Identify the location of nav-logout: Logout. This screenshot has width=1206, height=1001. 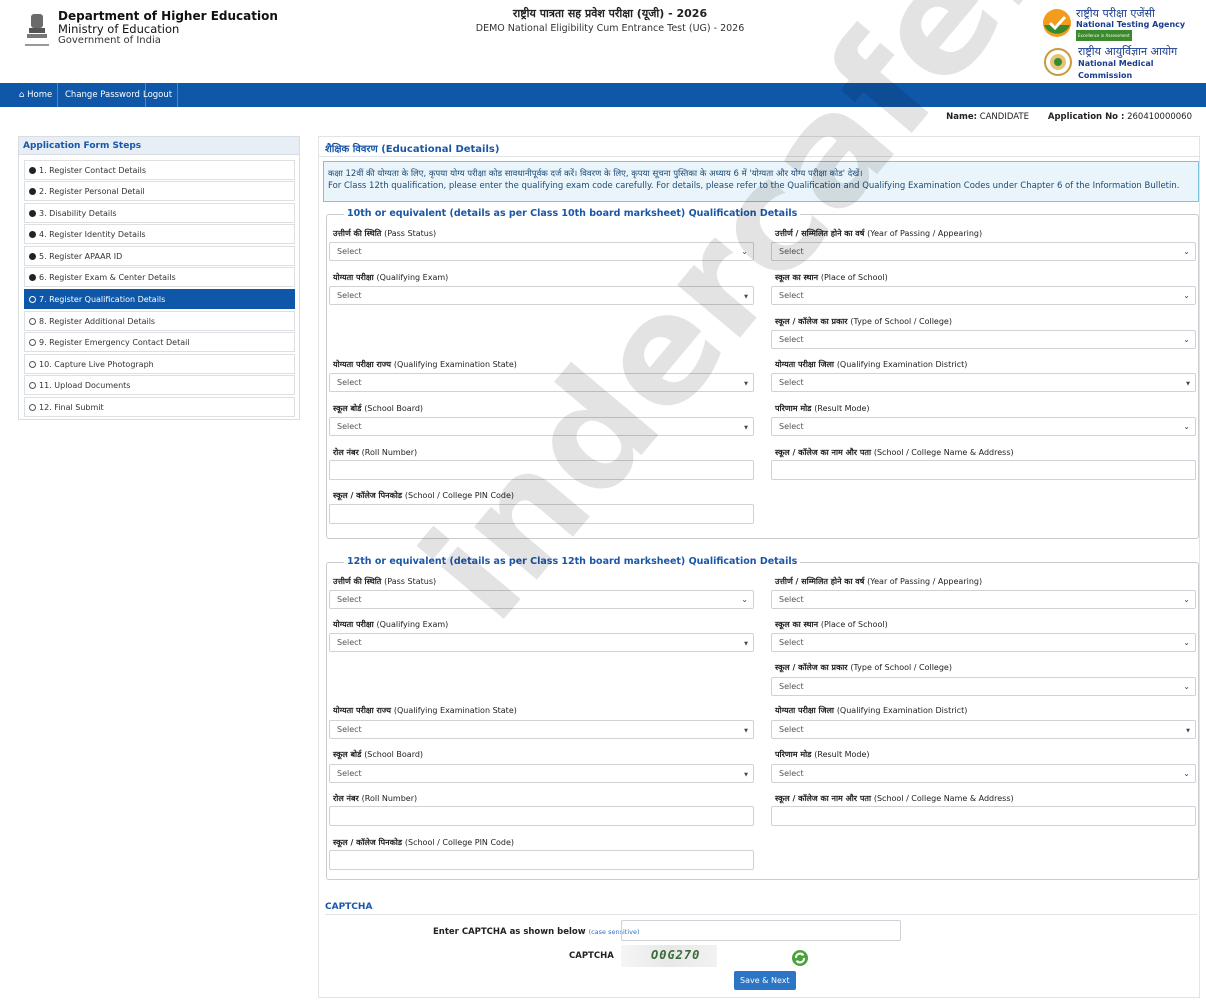
(158, 95).